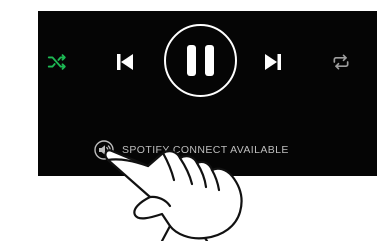  Describe the element at coordinates (104, 150) in the screenshot. I see `speaker-icon` at that location.